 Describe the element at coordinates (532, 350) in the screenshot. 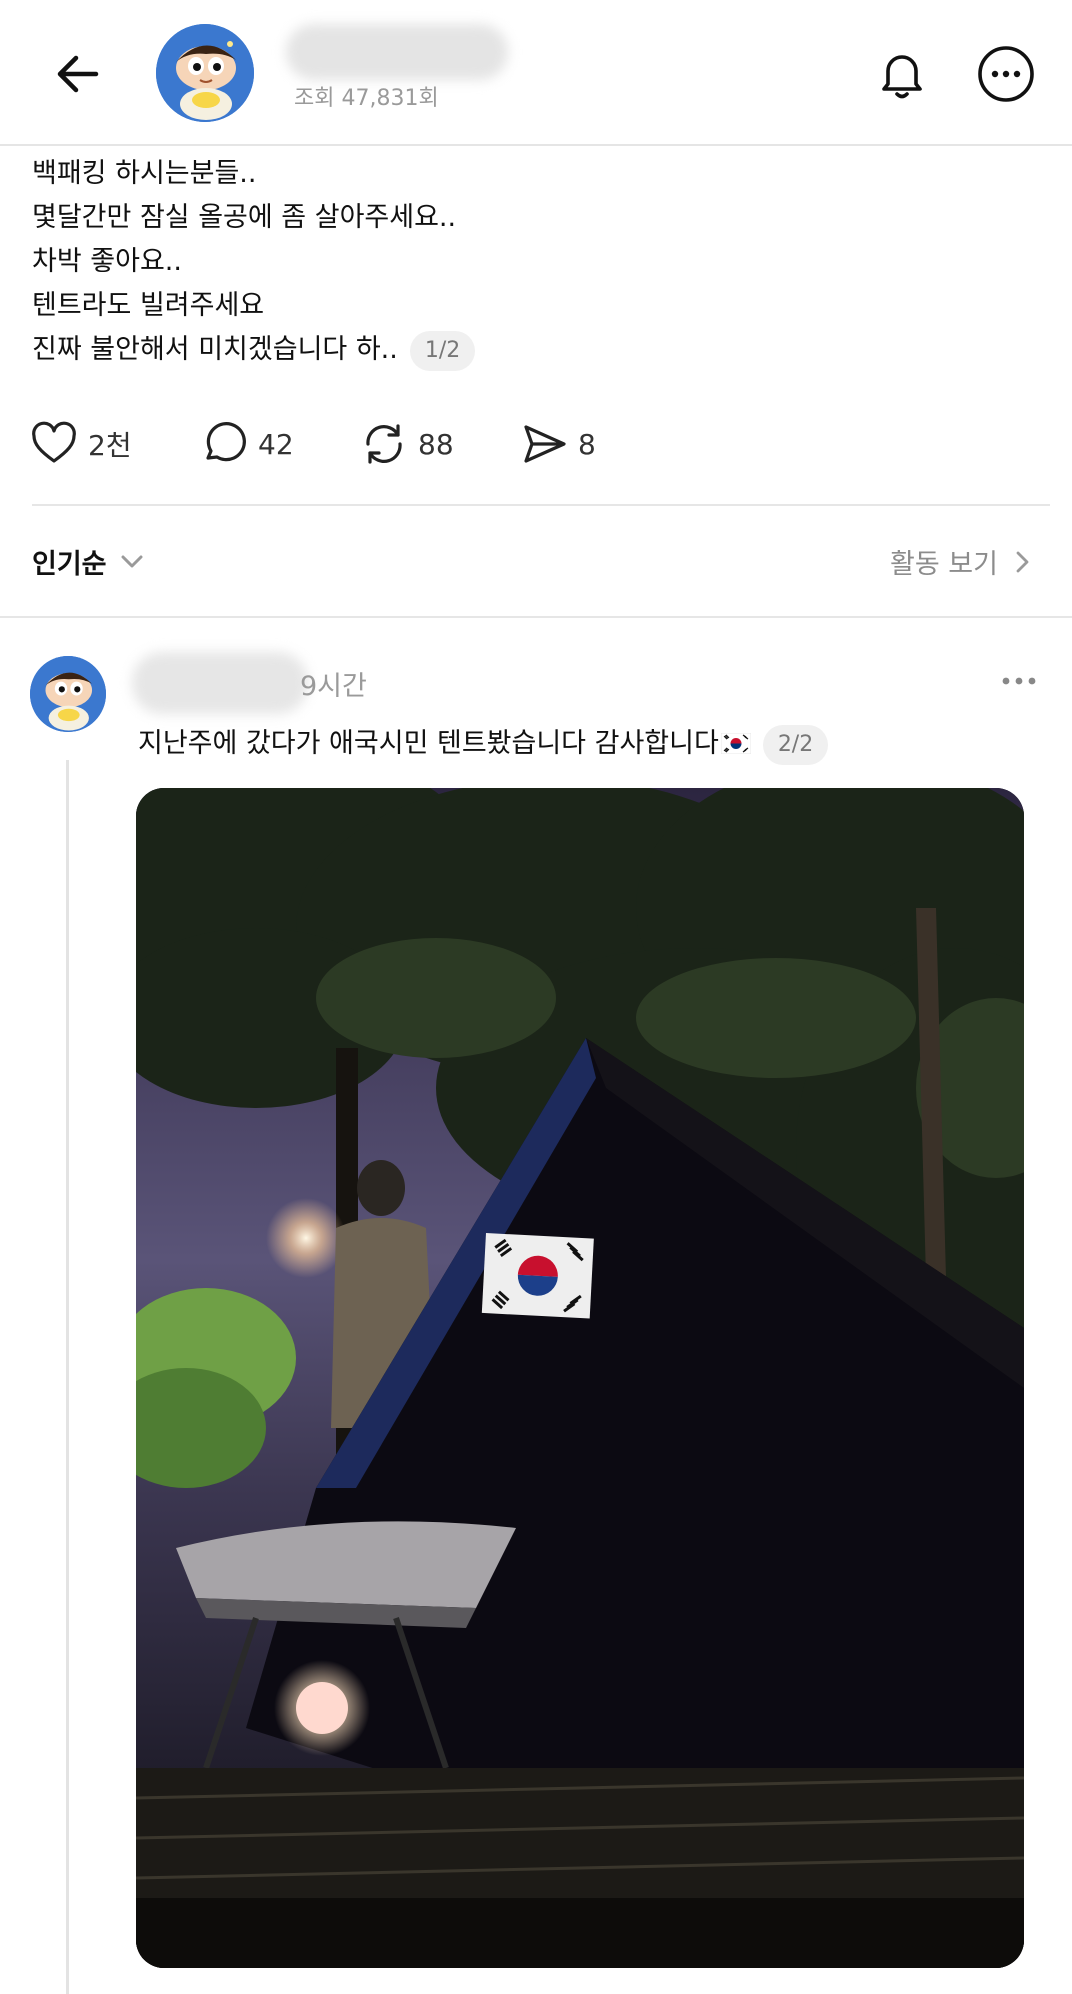

I see `post-line-last: 진짜 불안해서 미치겠습니다 하.. 1/2` at that location.